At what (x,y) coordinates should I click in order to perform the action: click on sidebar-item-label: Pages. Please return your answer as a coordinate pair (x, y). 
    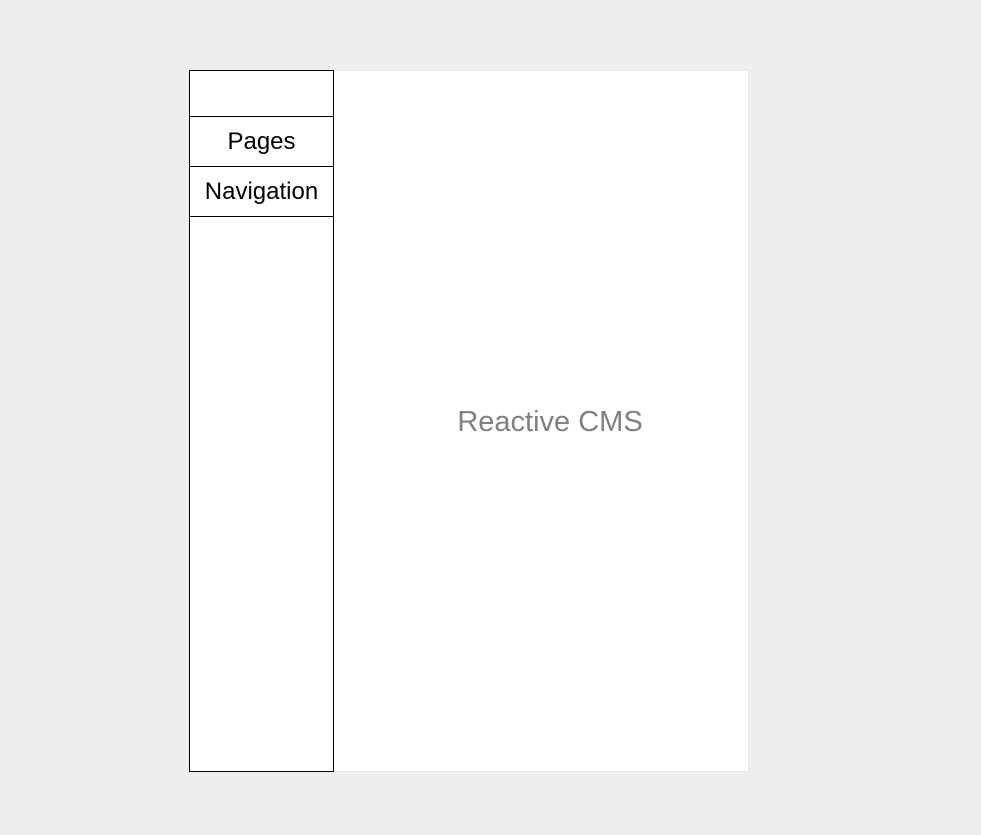
    Looking at the image, I should click on (261, 141).